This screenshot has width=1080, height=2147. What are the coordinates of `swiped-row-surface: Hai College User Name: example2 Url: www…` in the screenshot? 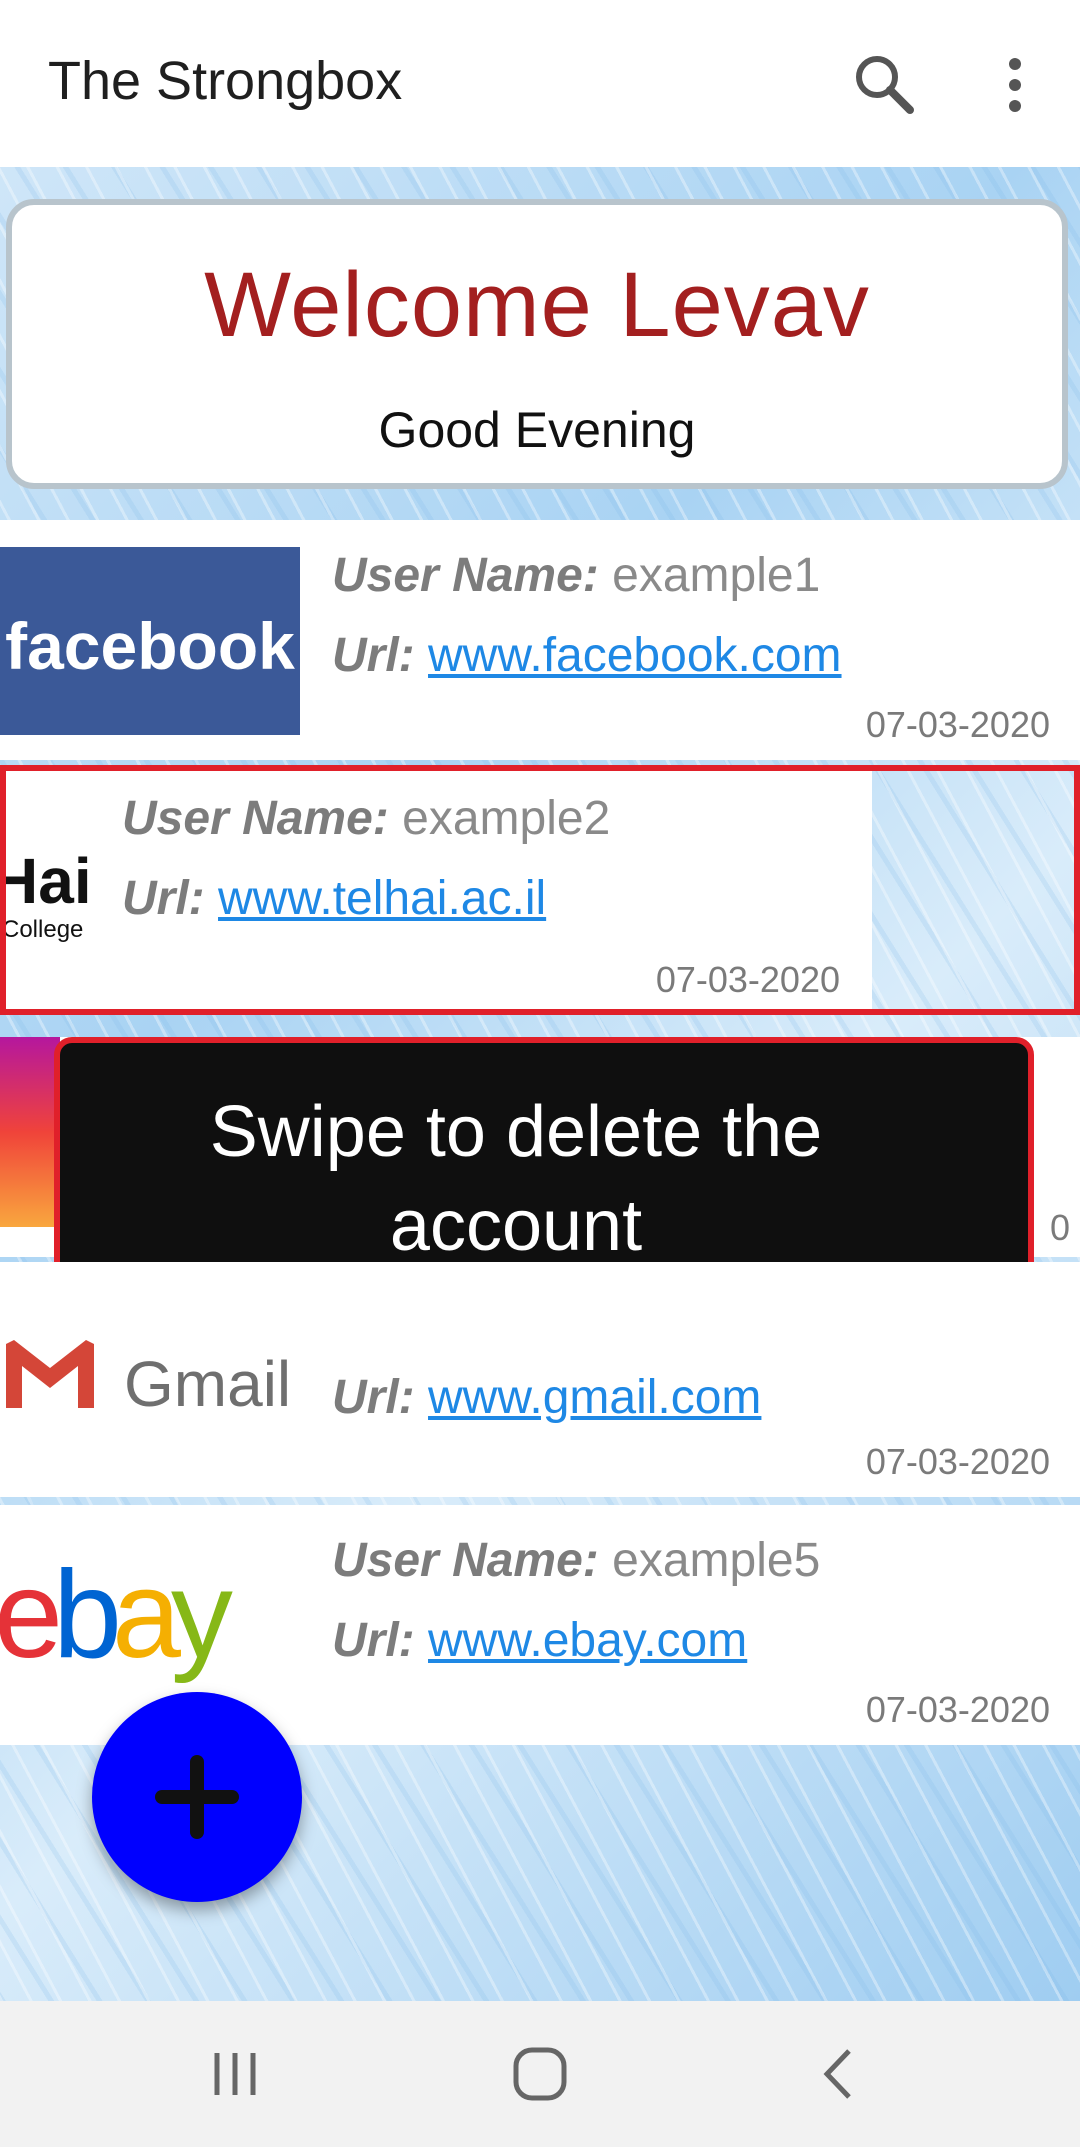 It's located at (436, 890).